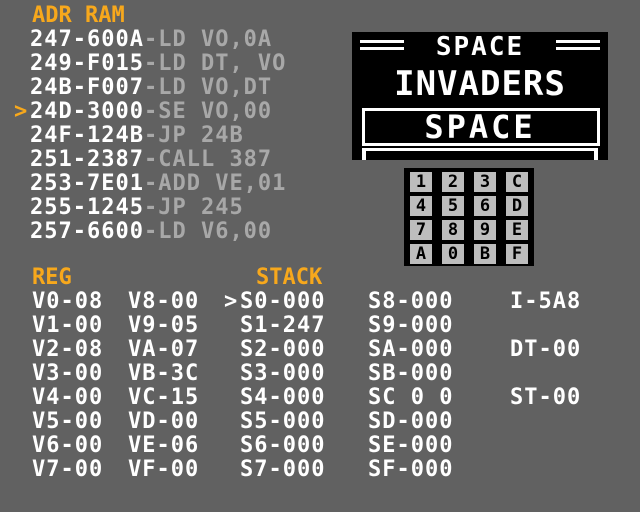 The image size is (640, 512). Describe the element at coordinates (87, 159) in the screenshot. I see `ram-address-opcode: 251-2387` at that location.